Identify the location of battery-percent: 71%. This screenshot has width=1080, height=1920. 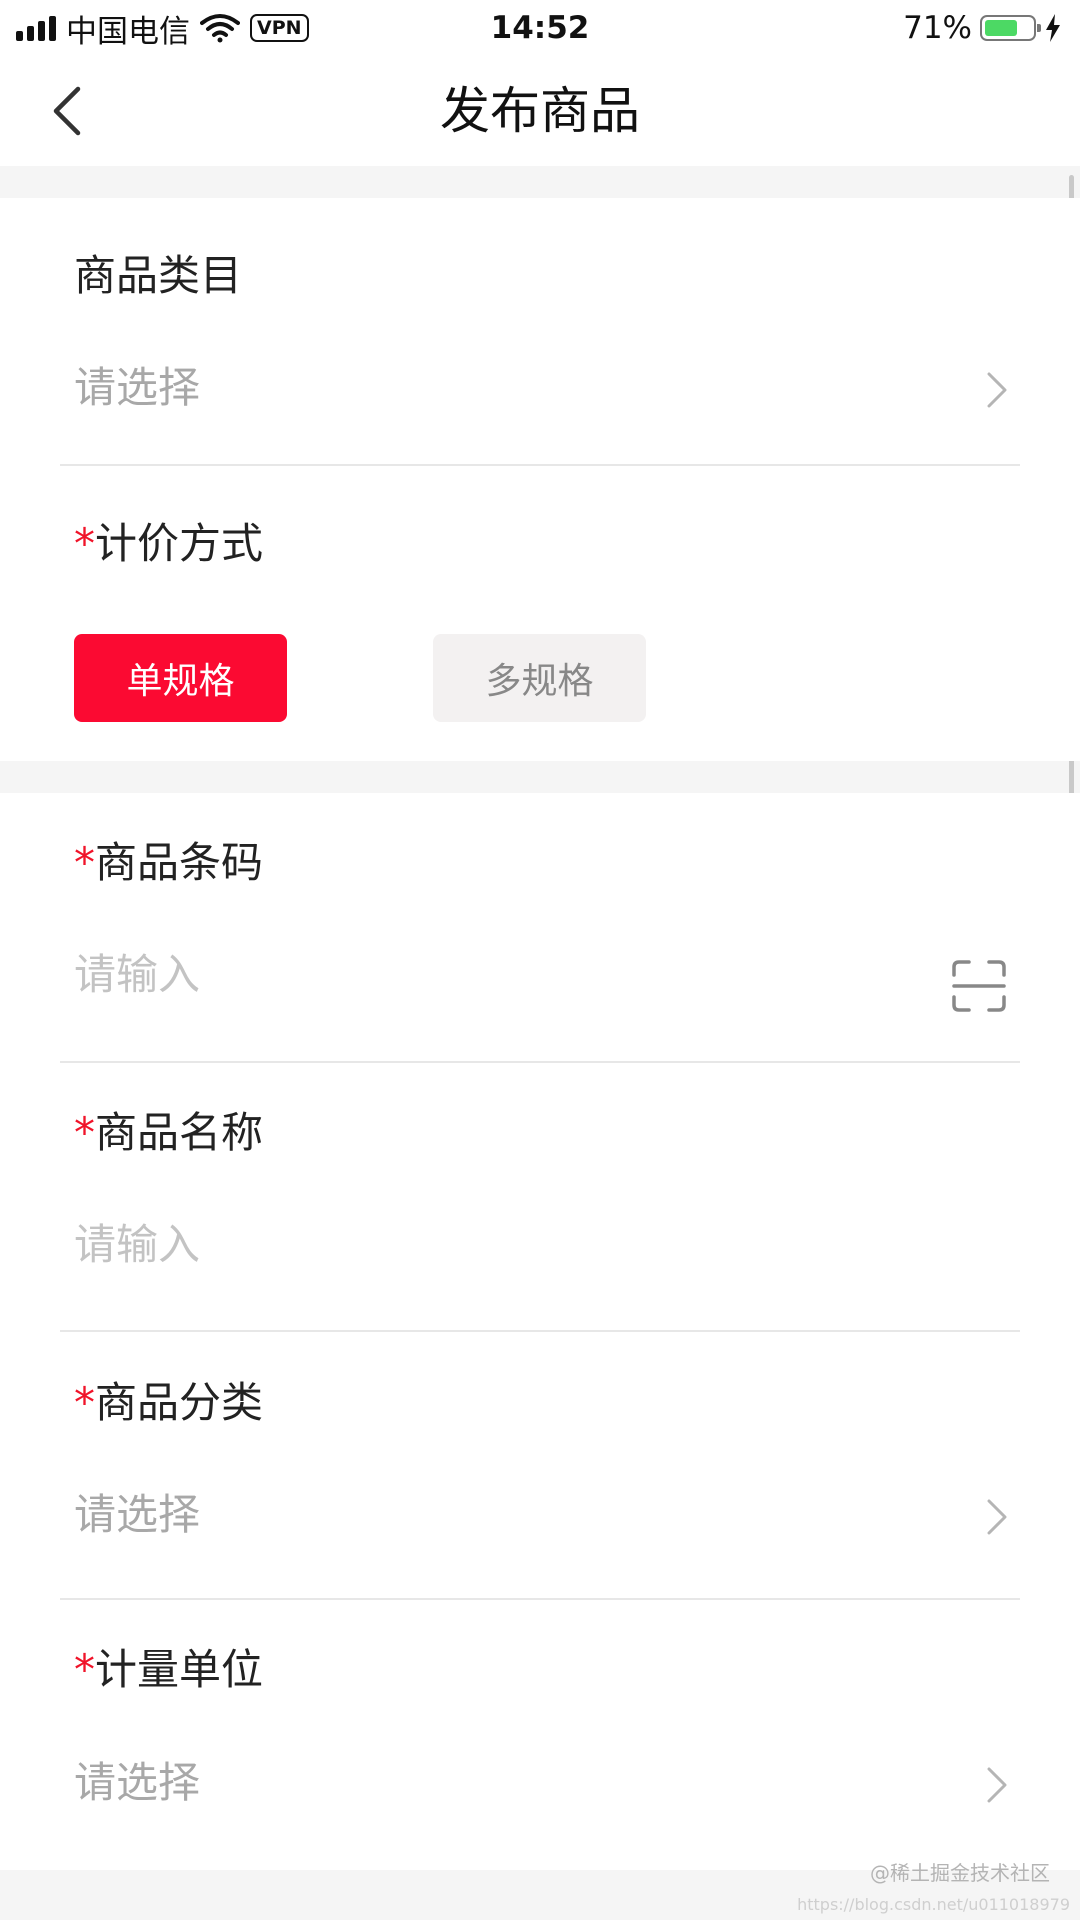
(937, 28).